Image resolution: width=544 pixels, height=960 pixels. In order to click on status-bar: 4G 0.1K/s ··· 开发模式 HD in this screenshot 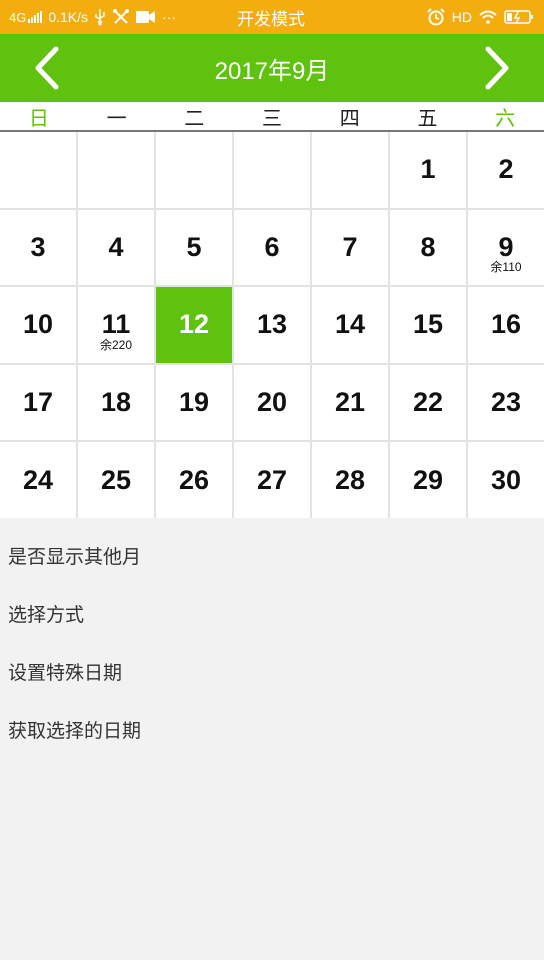, I will do `click(272, 17)`.